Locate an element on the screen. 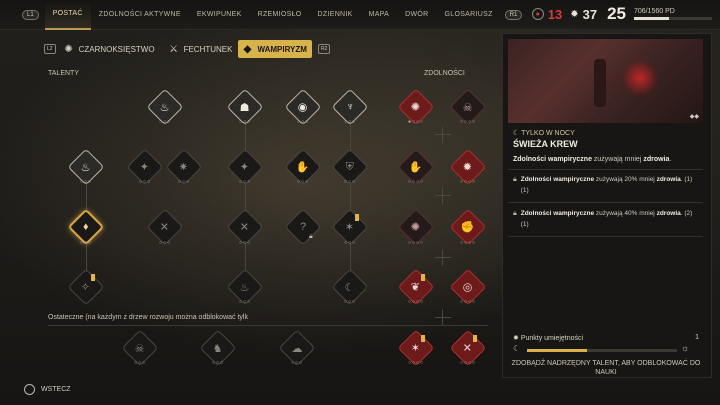  bite-icon: ✶ is located at coordinates (350, 227).